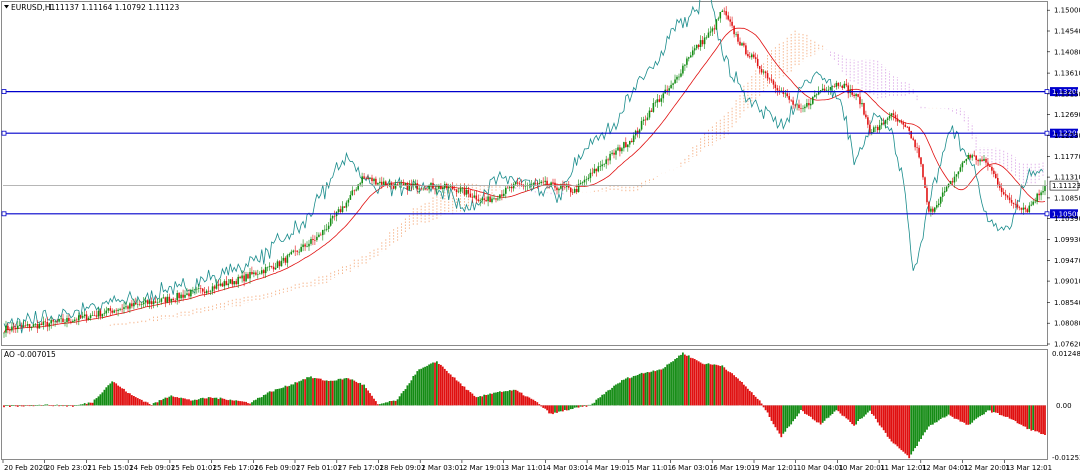 The width and height of the screenshot is (1080, 475). Describe the element at coordinates (1067, 157) in the screenshot. I see `price-tick-label: 1.11770` at that location.